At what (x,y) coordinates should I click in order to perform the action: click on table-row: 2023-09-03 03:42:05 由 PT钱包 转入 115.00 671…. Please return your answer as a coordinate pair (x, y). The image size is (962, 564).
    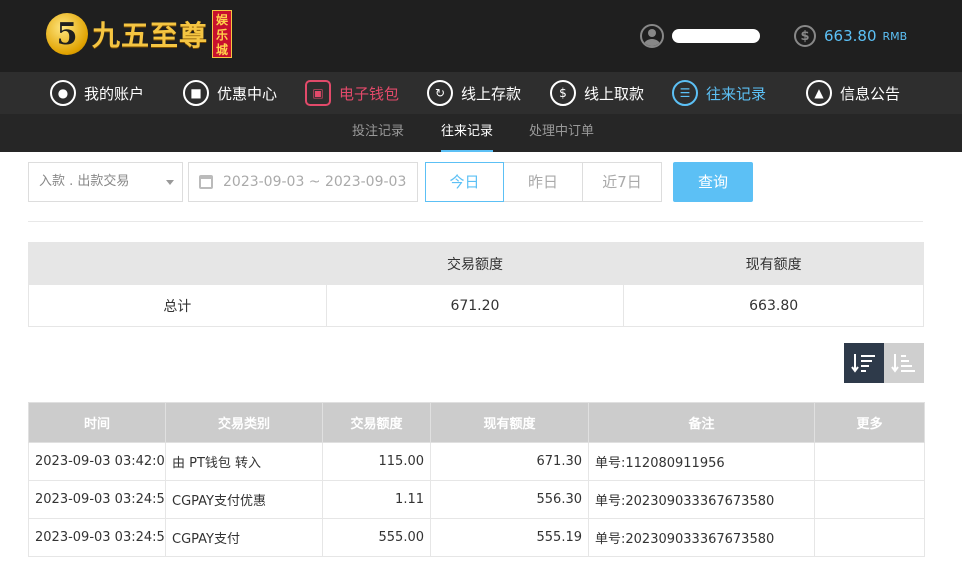
    Looking at the image, I should click on (476, 461).